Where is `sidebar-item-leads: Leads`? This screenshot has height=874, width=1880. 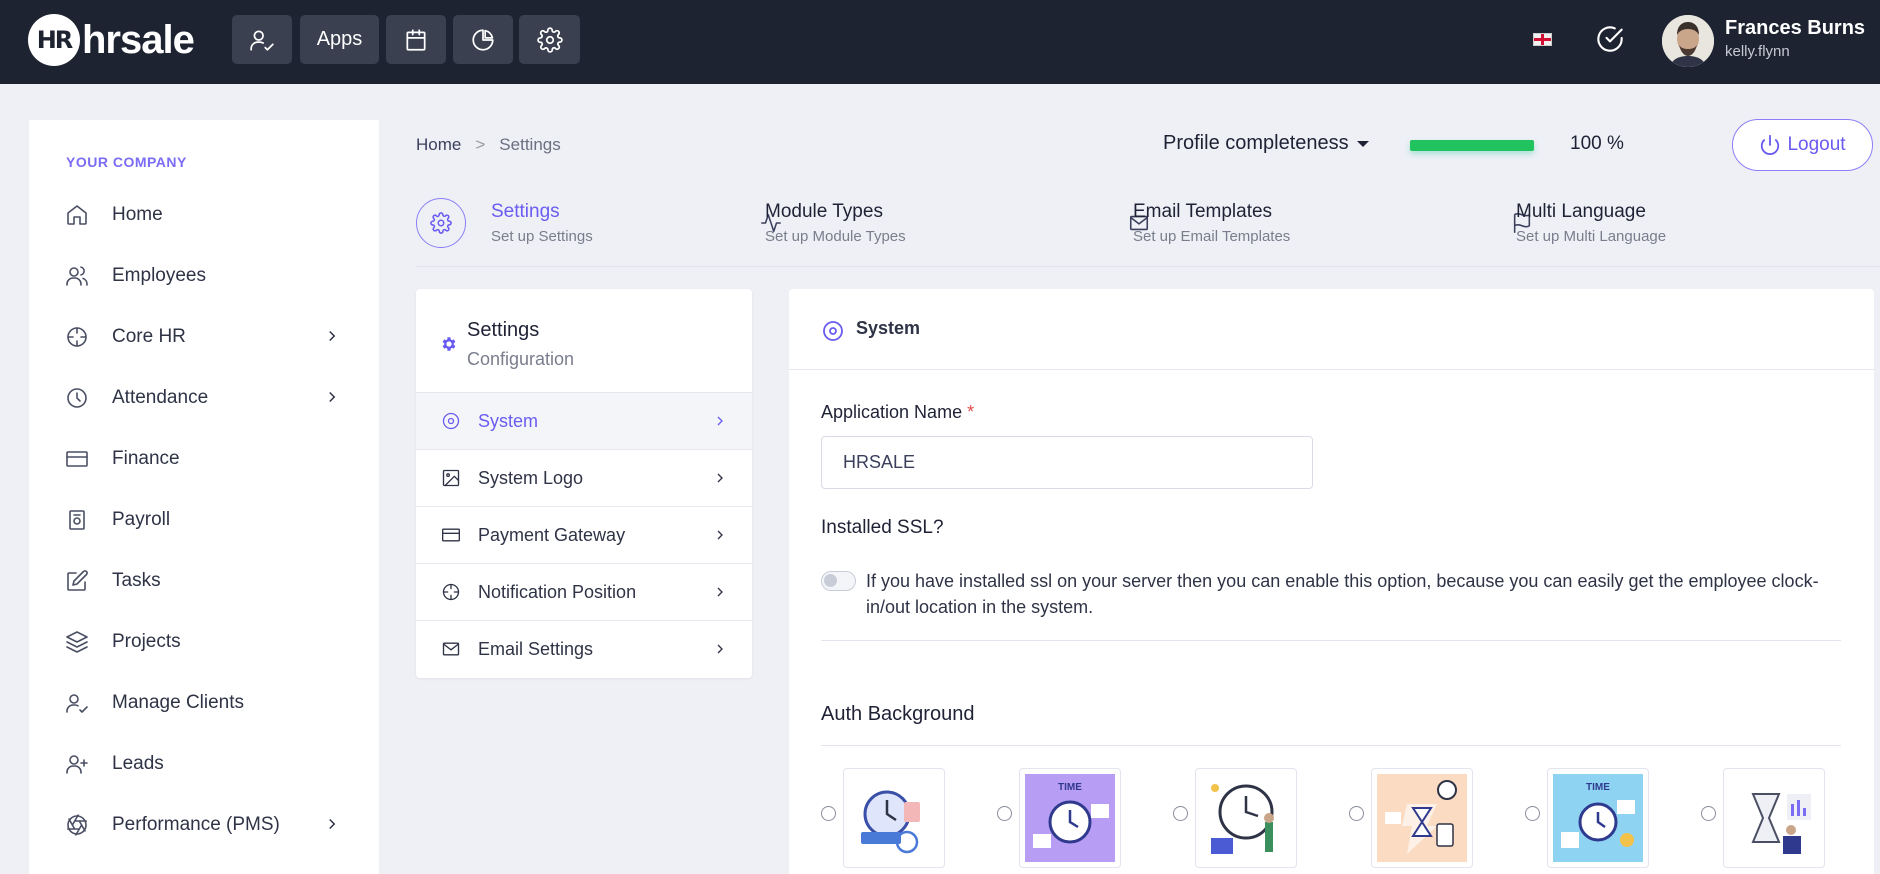
sidebar-item-leads: Leads is located at coordinates (204, 764).